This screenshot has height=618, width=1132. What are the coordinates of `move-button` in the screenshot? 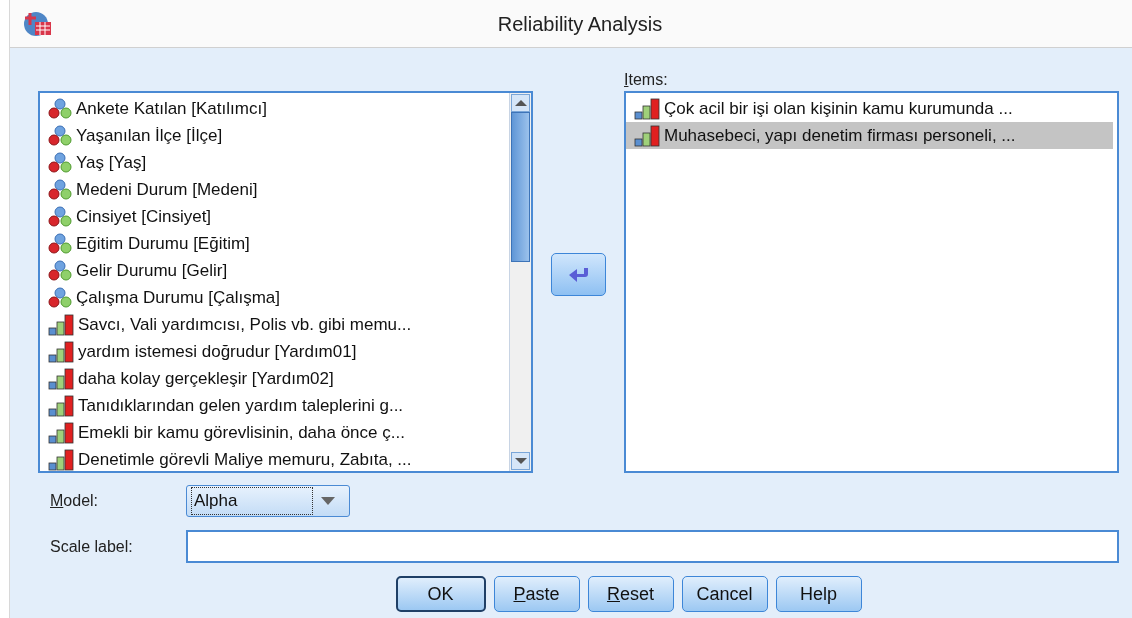 It's located at (578, 274).